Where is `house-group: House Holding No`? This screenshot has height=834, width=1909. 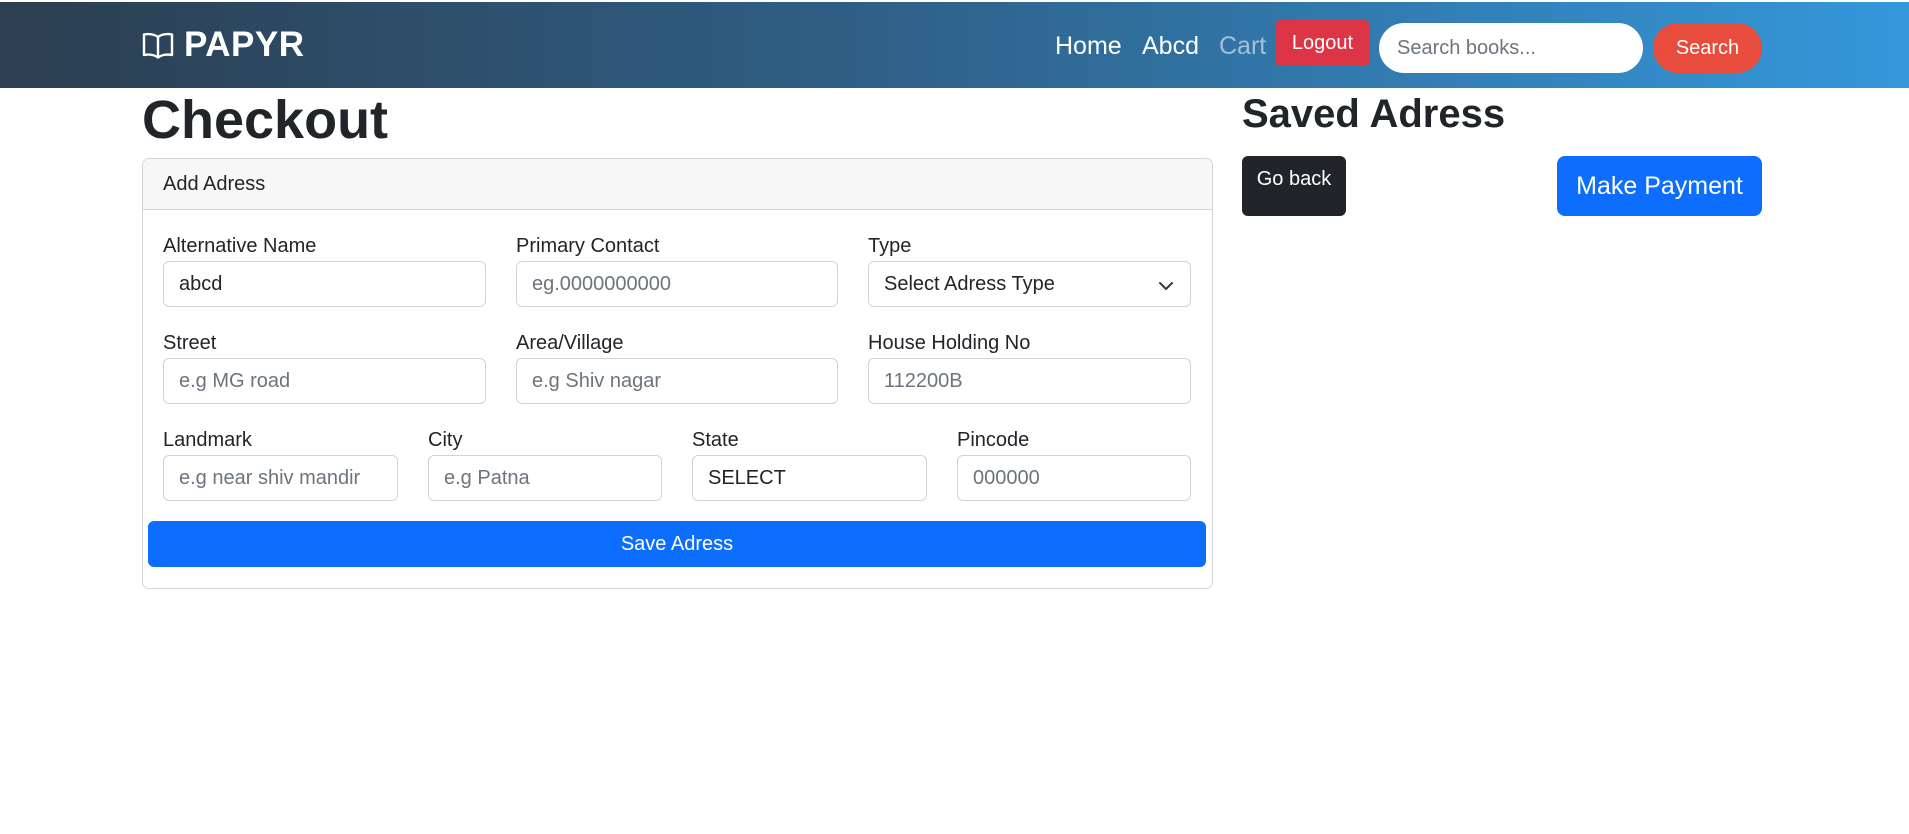 house-group: House Holding No is located at coordinates (1029, 367).